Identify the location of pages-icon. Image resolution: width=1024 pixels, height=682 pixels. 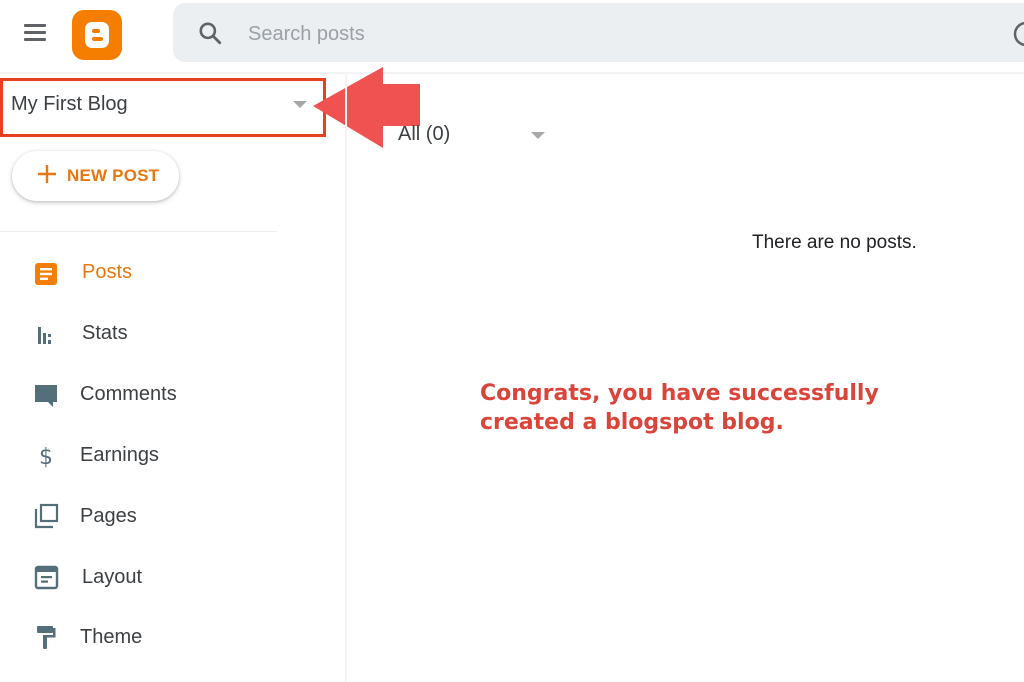
(46, 516).